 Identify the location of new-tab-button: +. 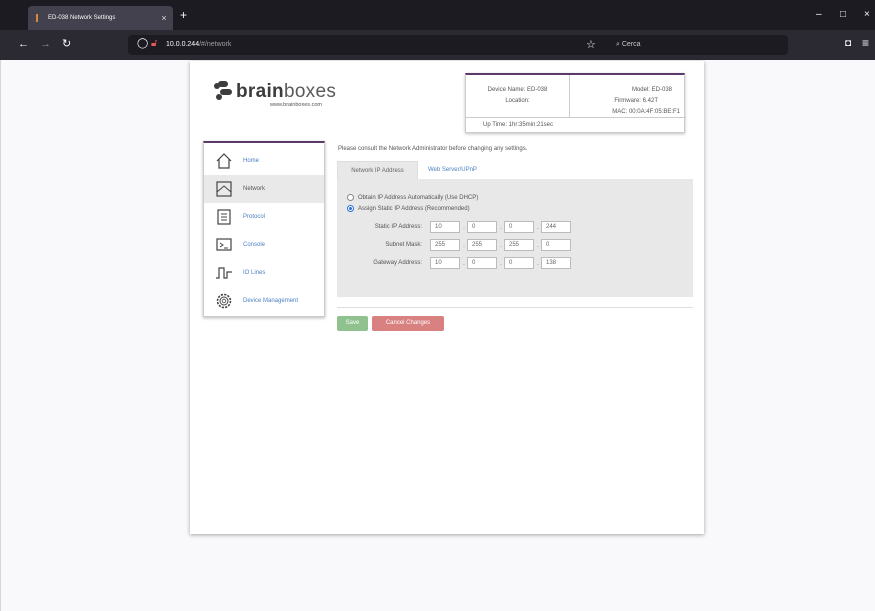
(183, 15).